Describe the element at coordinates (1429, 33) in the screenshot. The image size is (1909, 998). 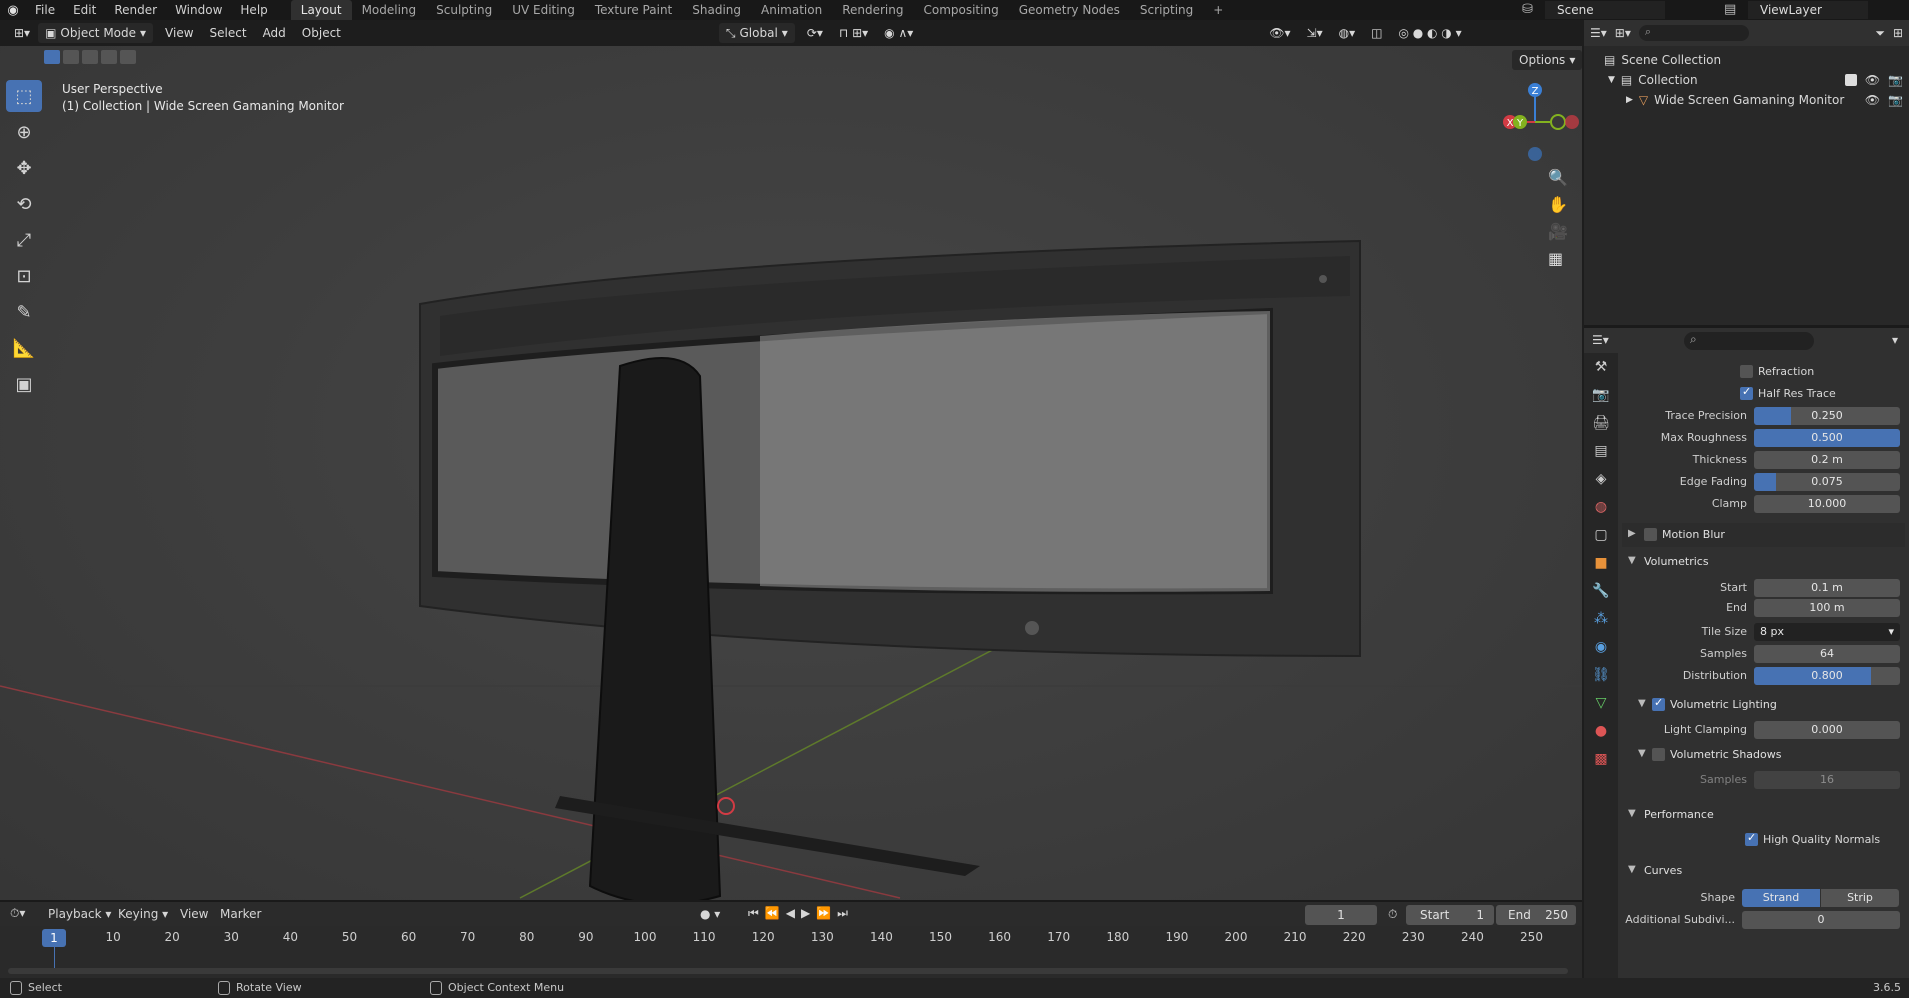
I see `shading-mode-icons: ◎ ● ◐ ◑ ▾` at that location.